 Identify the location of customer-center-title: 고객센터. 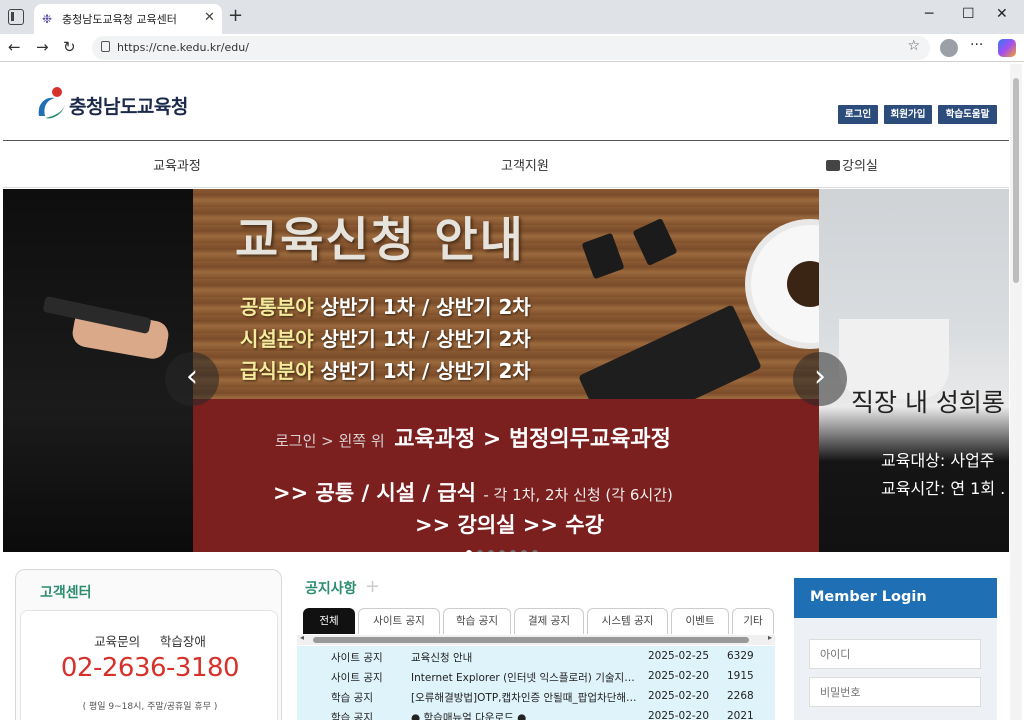
(66, 593).